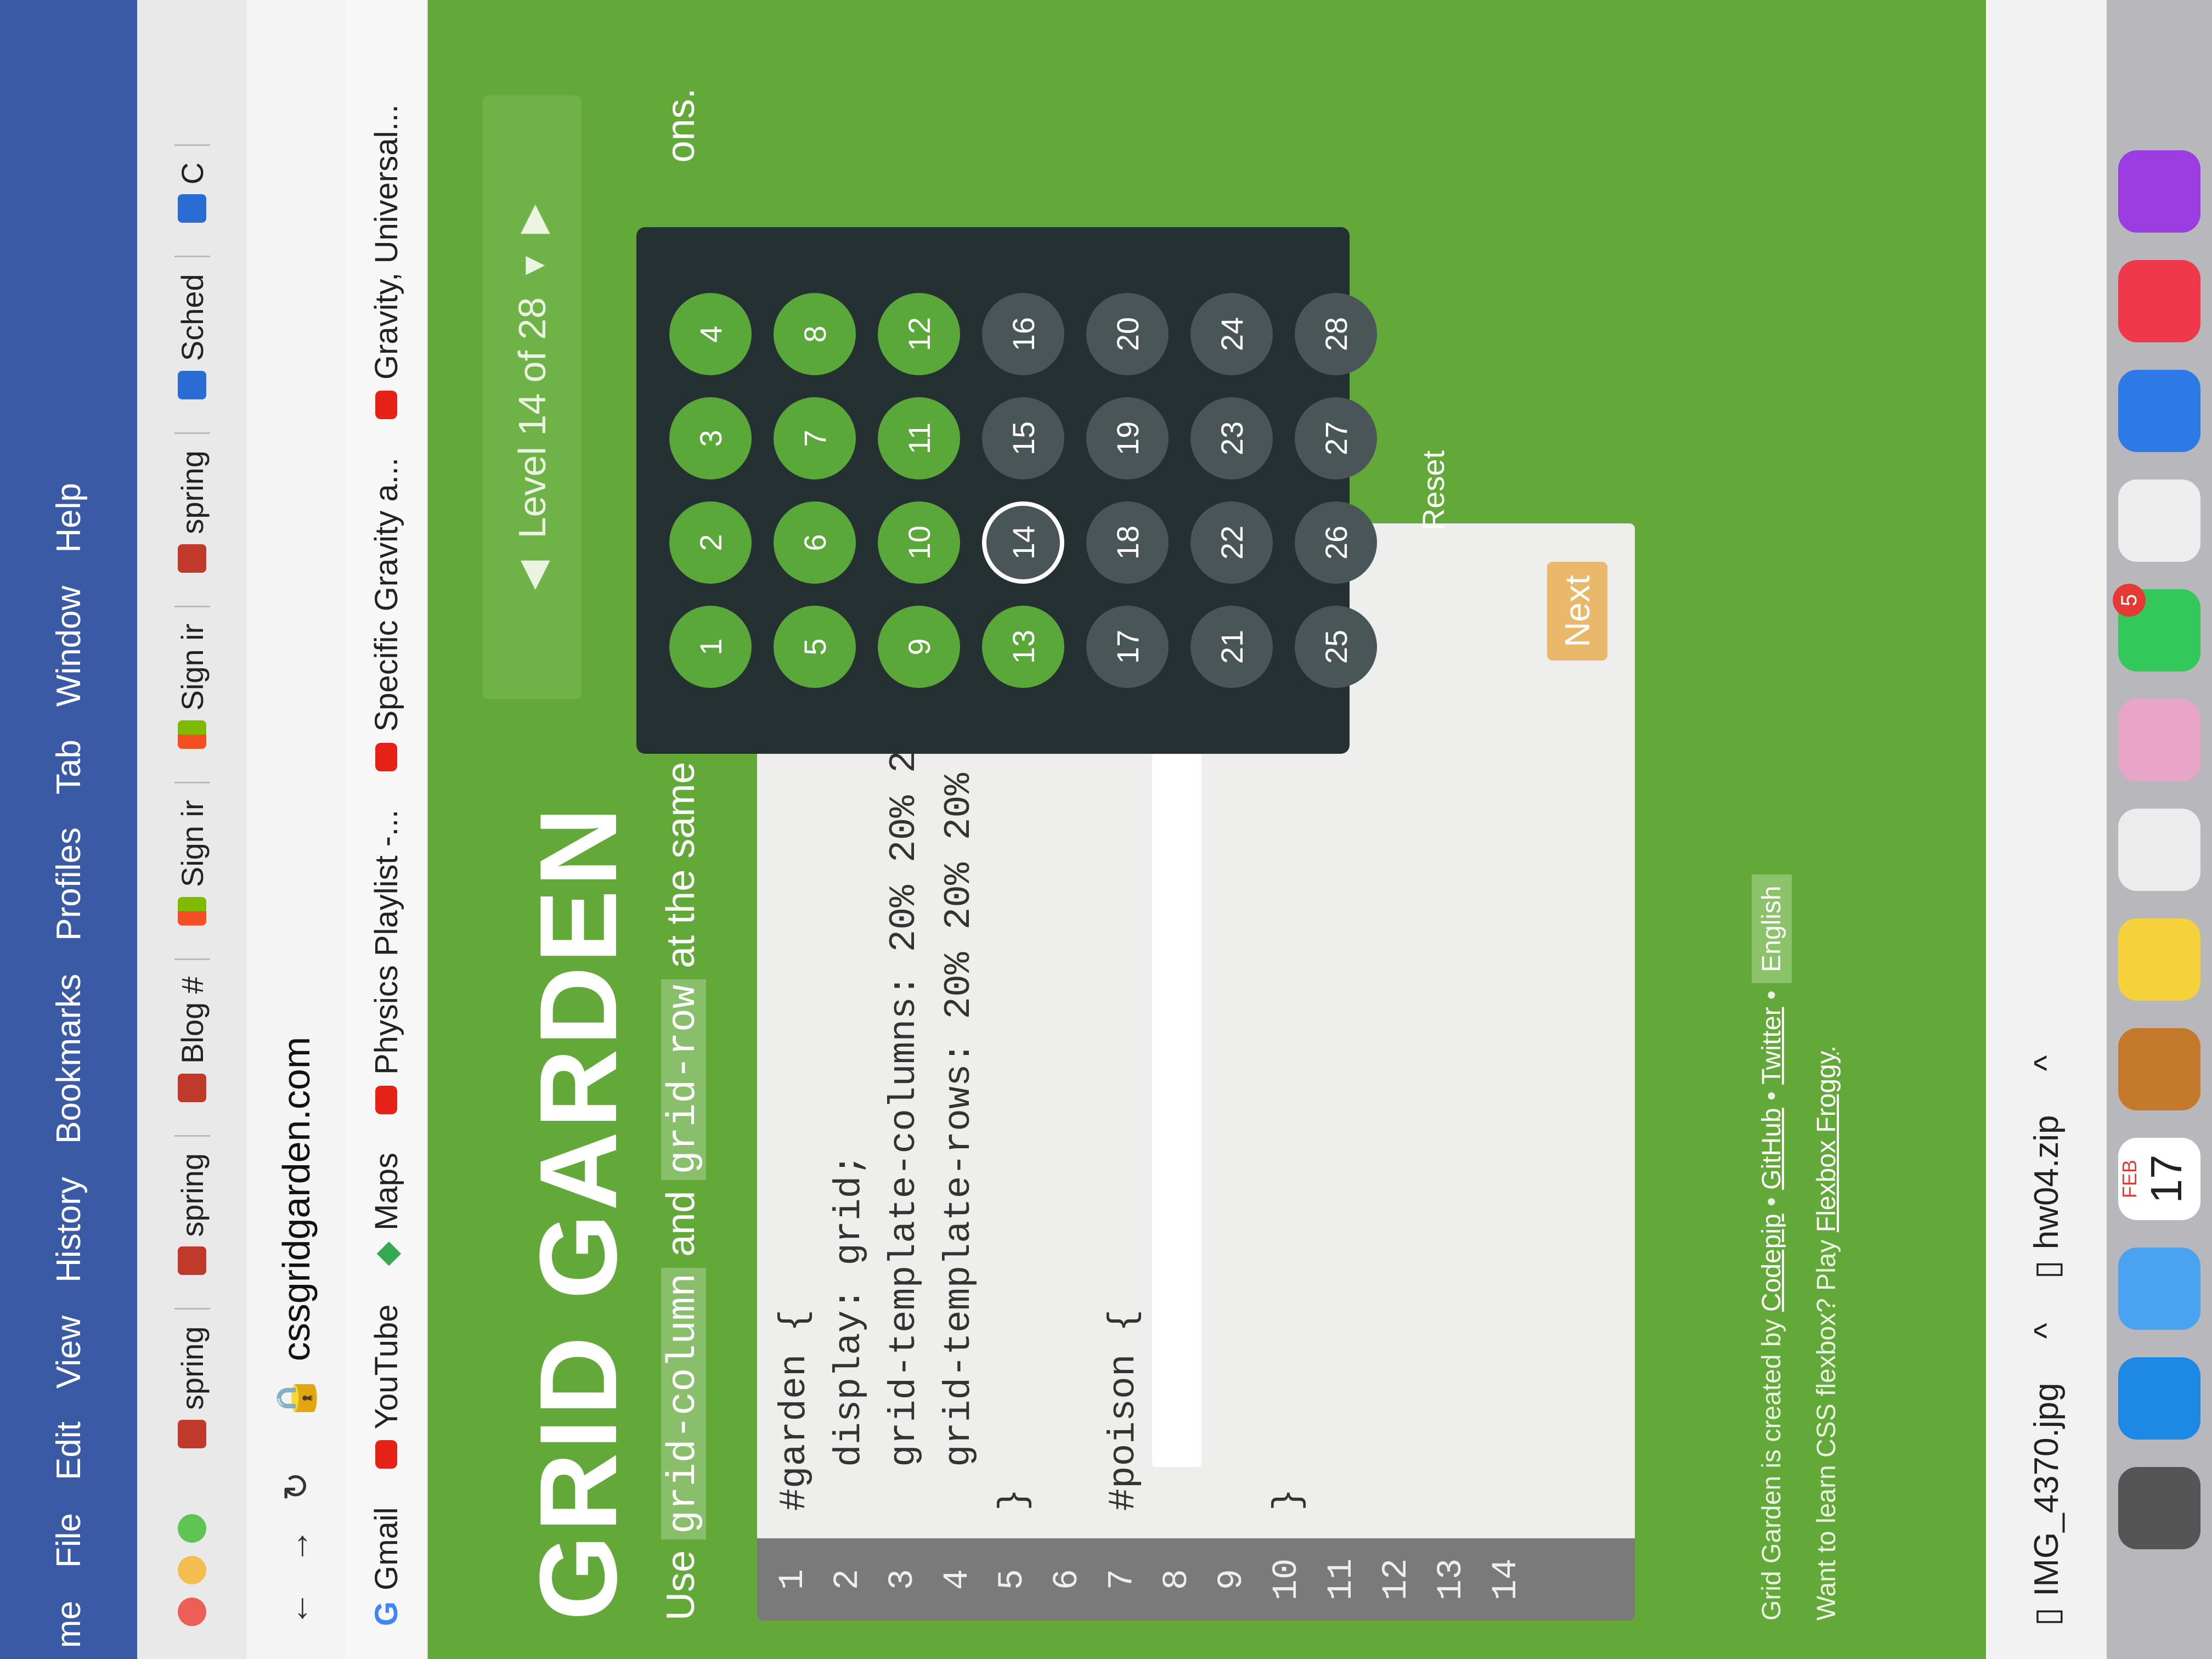 This screenshot has height=1659, width=2212. I want to click on level-button: 9, so click(919, 647).